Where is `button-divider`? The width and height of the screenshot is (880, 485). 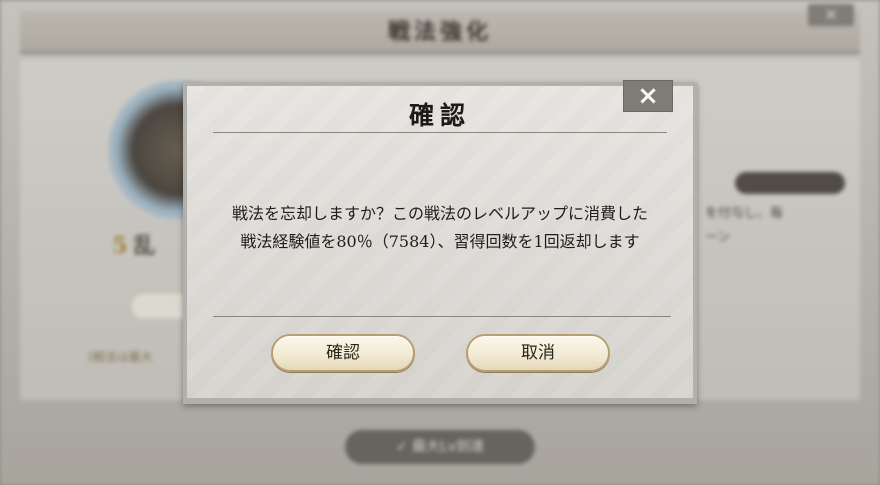
button-divider is located at coordinates (442, 316).